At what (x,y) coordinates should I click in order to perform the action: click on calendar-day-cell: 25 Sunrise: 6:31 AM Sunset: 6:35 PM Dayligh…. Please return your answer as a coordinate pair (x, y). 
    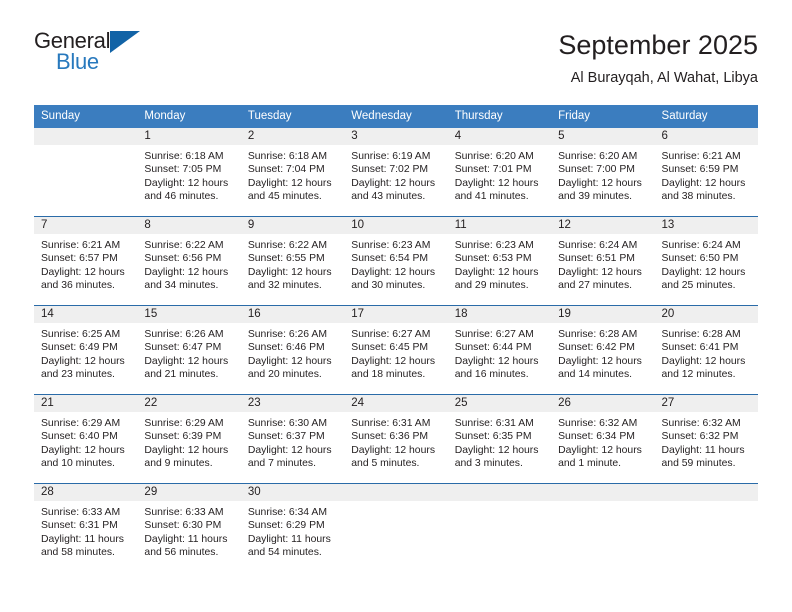
    Looking at the image, I should click on (499, 439).